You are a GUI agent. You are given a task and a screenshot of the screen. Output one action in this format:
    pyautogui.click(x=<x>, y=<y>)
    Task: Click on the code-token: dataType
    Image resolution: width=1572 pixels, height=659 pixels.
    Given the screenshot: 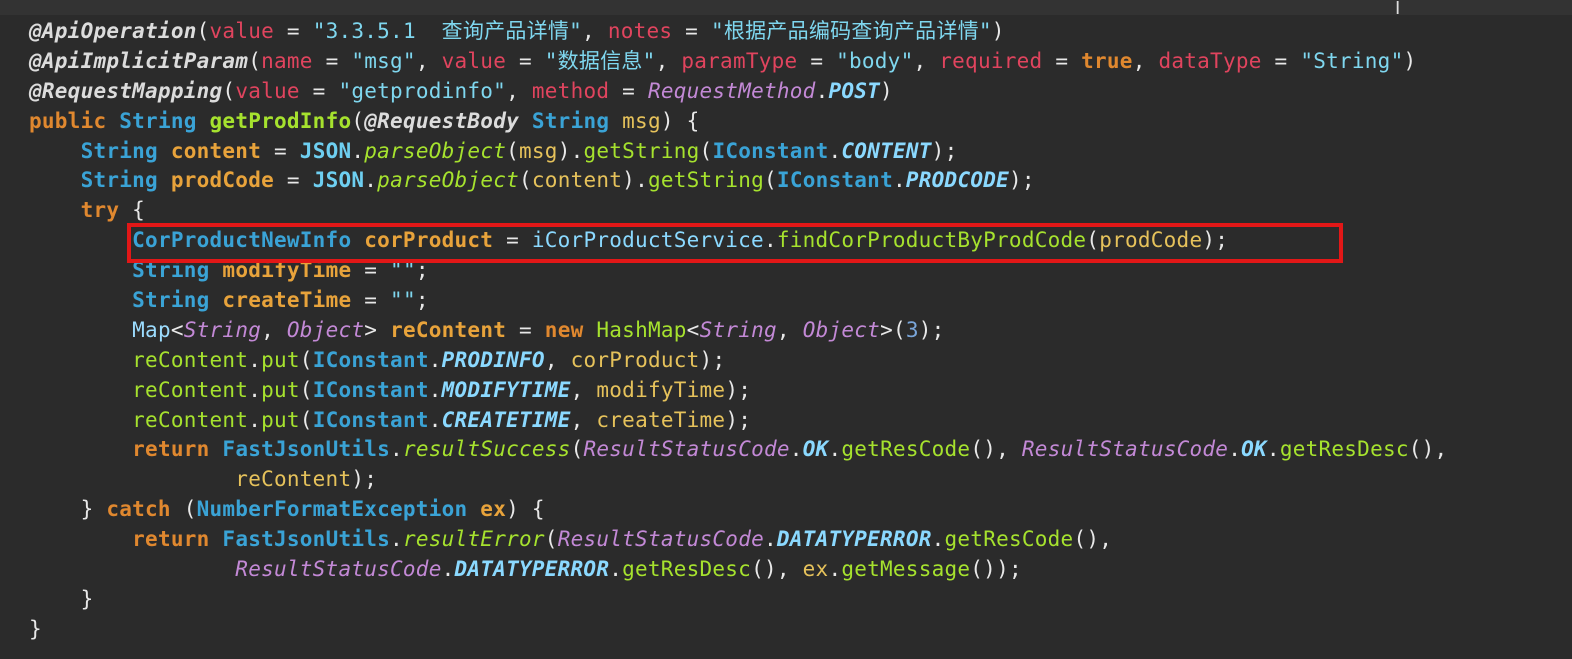 What is the action you would take?
    pyautogui.click(x=1210, y=60)
    